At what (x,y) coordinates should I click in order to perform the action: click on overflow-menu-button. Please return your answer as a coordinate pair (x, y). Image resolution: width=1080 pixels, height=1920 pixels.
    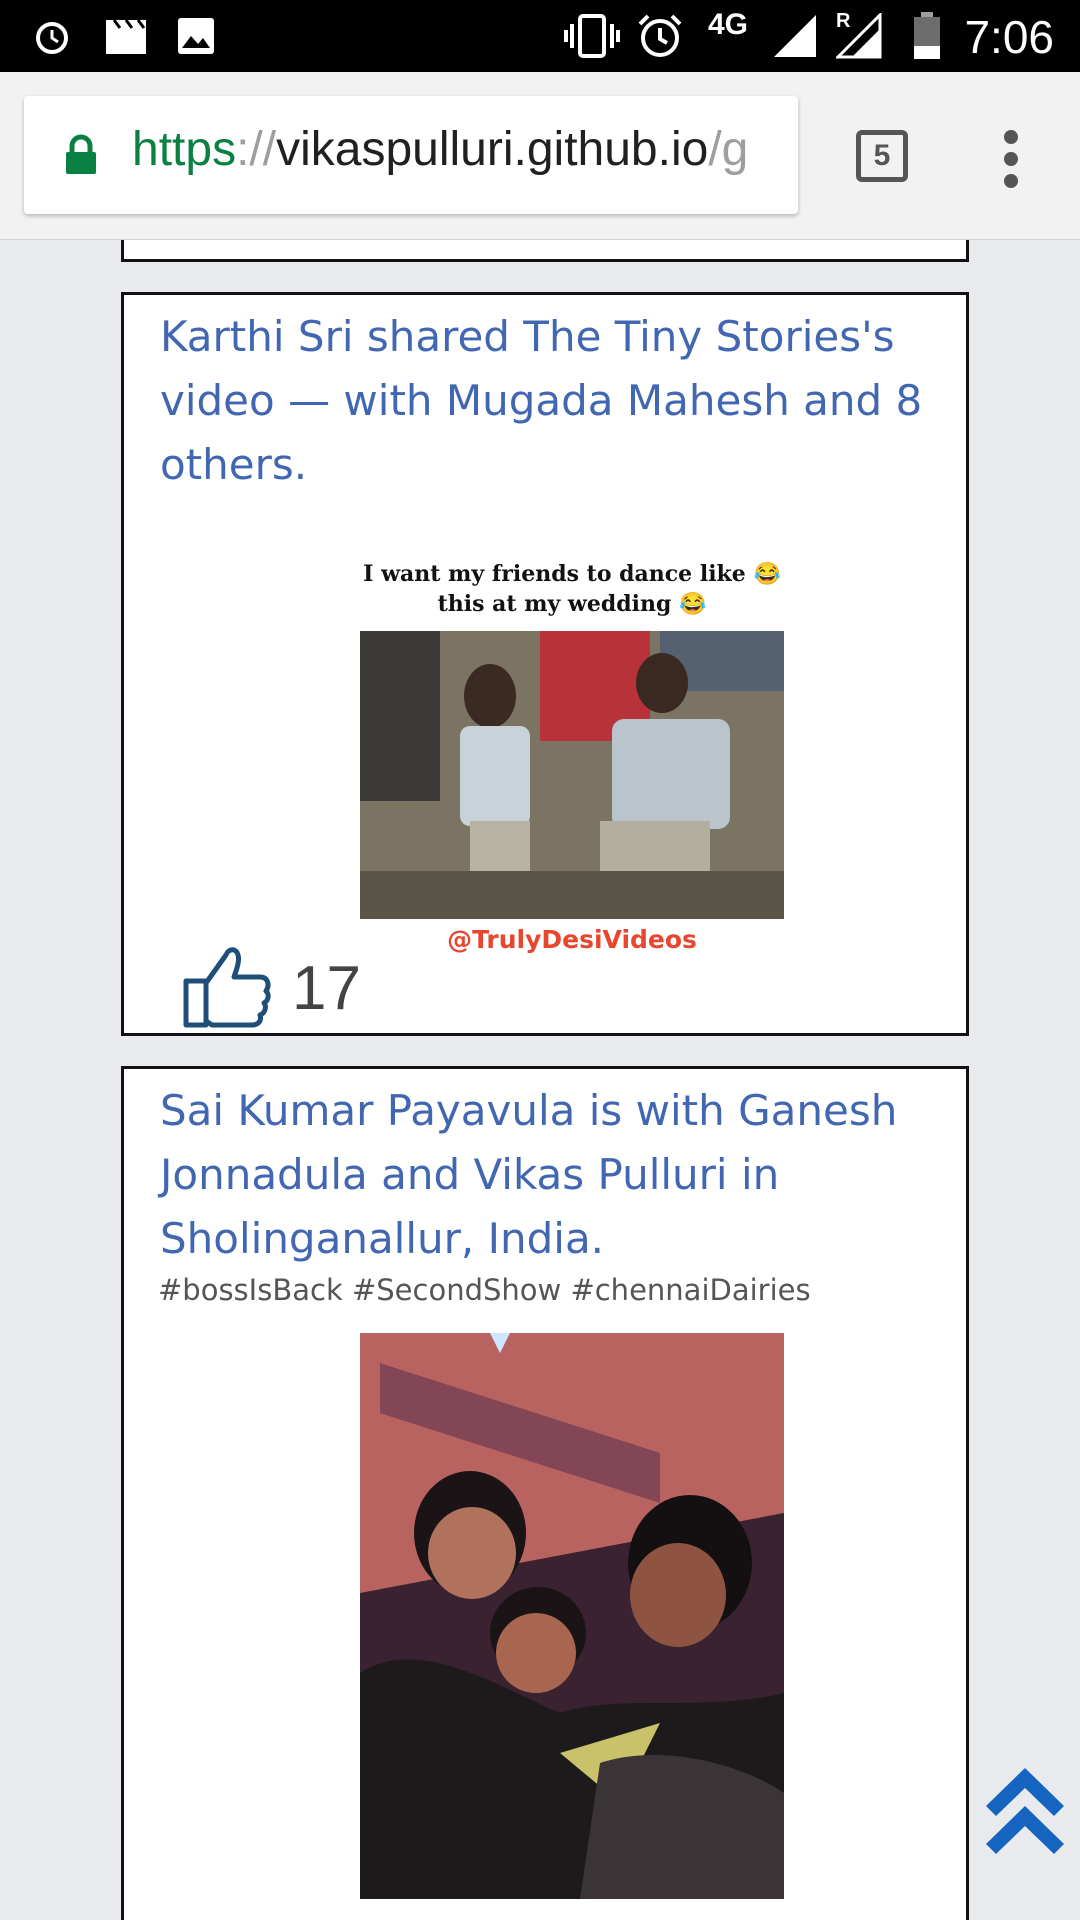
    Looking at the image, I should click on (1011, 159).